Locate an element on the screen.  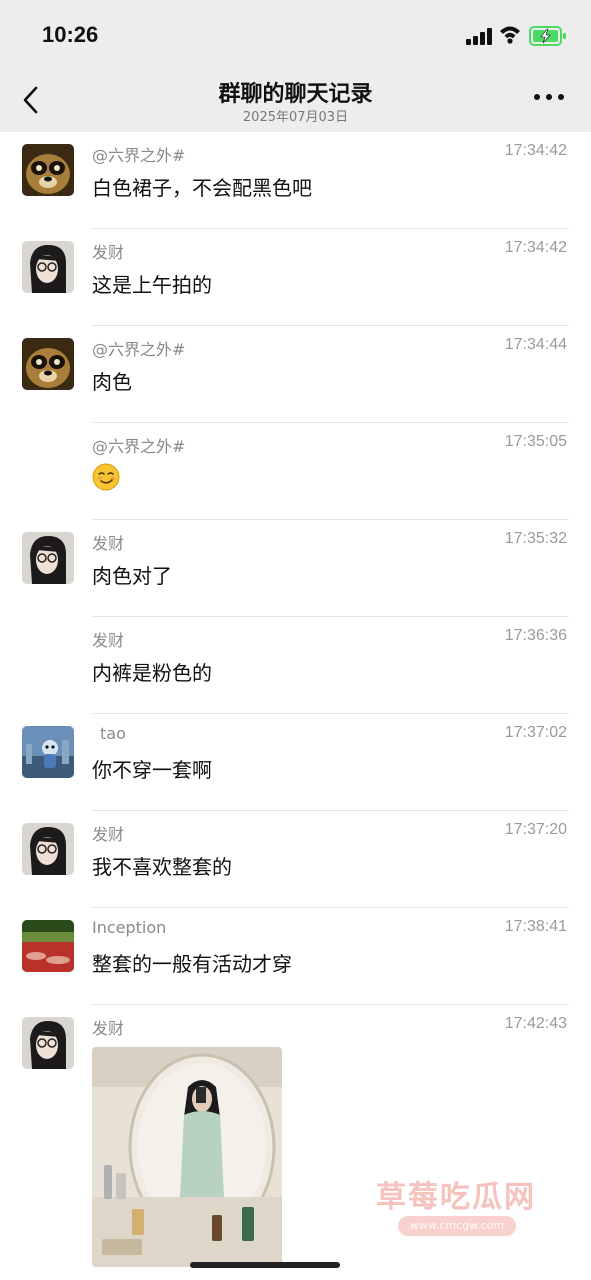
list-item: 发财 17:36:36 内裤是粉色的 is located at coordinates (295, 665).